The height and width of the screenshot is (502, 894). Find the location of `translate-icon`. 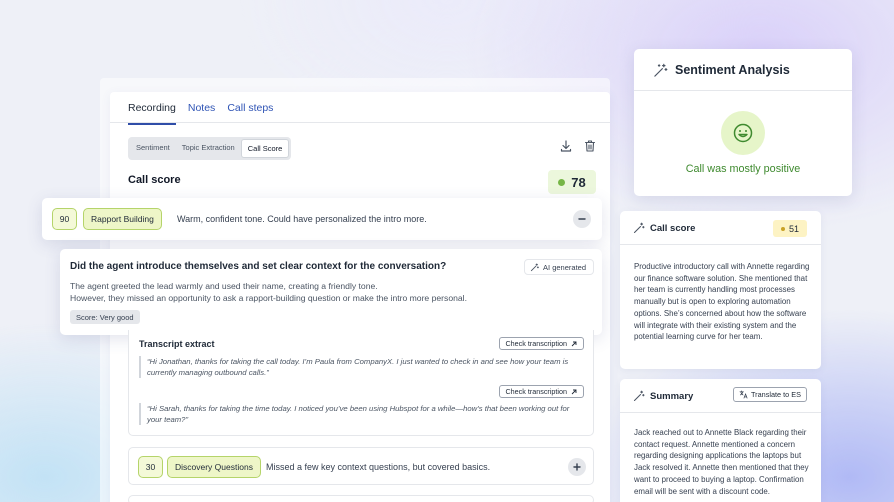

translate-icon is located at coordinates (743, 394).